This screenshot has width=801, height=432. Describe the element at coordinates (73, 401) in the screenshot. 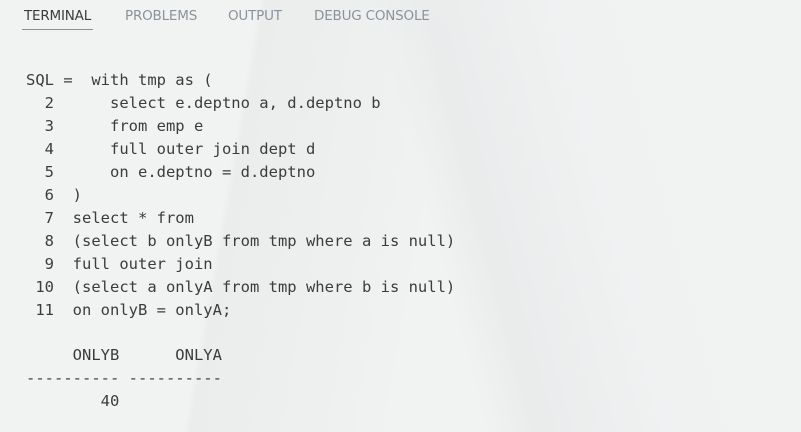

I see `result-row: 40` at that location.